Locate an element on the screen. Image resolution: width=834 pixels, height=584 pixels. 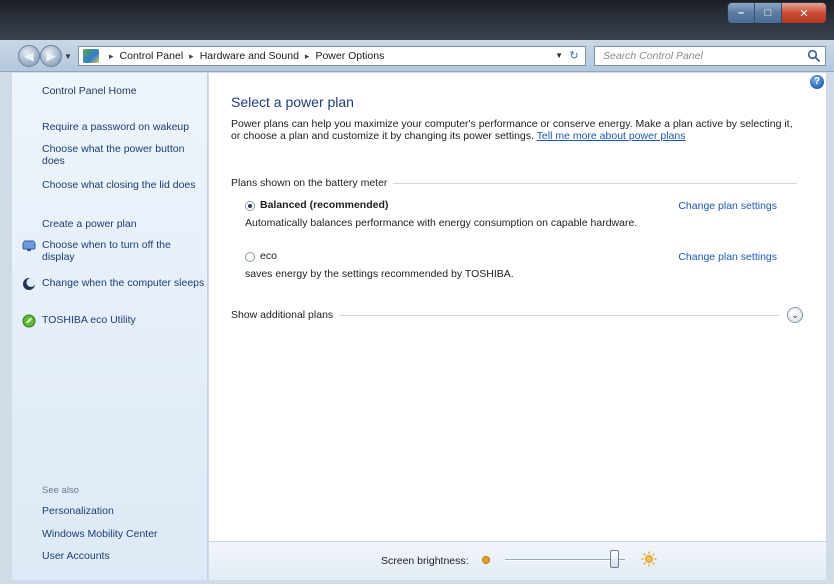
sidebar-item-power-button: Choose what the power button does is located at coordinates (124, 155).